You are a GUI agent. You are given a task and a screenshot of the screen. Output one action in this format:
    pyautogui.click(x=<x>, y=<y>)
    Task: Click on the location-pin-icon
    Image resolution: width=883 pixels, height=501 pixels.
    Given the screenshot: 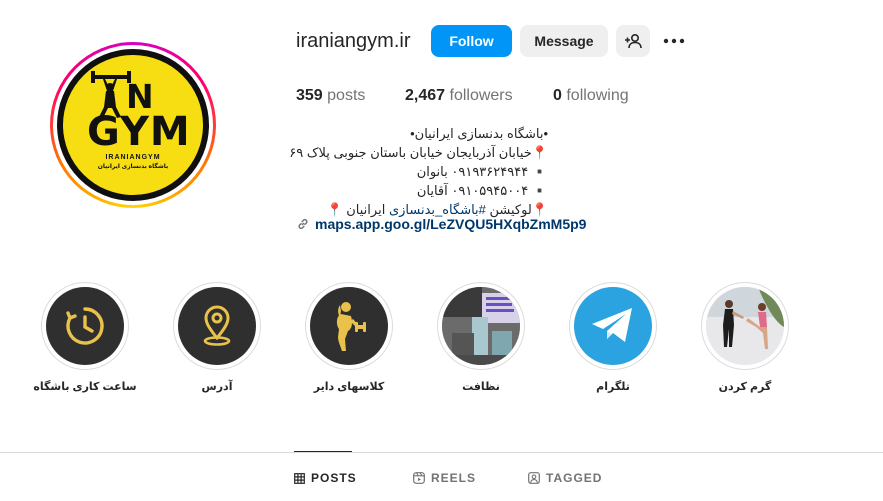 What is the action you would take?
    pyautogui.click(x=217, y=325)
    